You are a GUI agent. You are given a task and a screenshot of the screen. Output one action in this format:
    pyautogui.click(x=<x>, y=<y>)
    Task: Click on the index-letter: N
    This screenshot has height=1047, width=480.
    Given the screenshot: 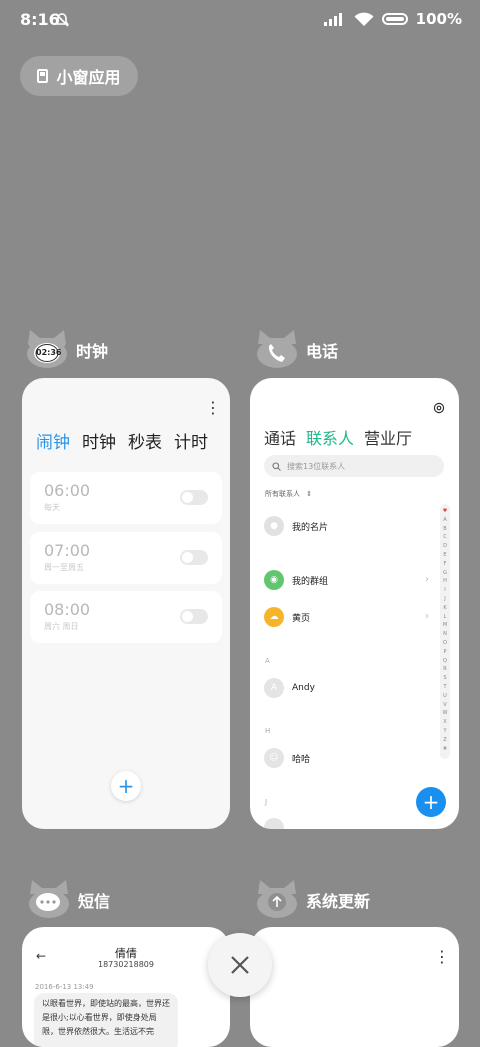 What is the action you would take?
    pyautogui.click(x=445, y=634)
    